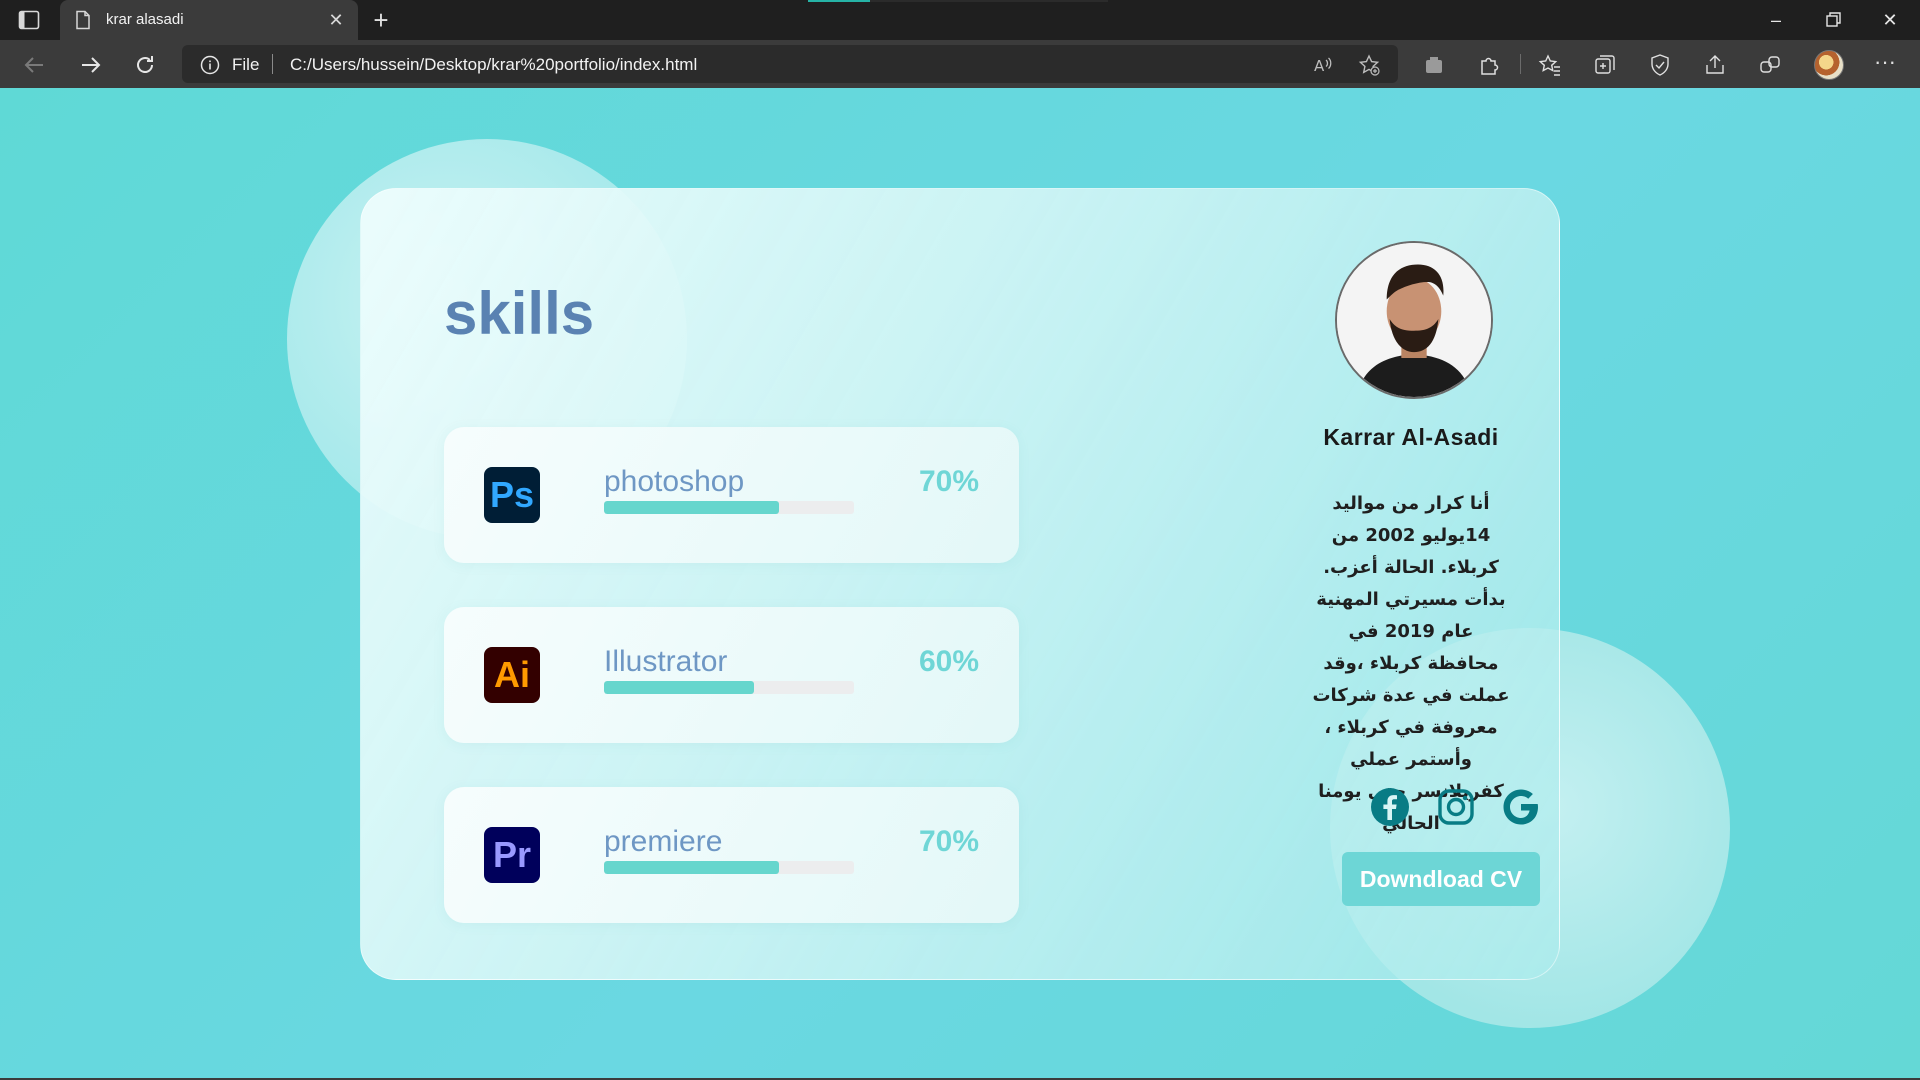 The image size is (1920, 1080). What do you see at coordinates (90, 65) in the screenshot?
I see `forward-icon` at bounding box center [90, 65].